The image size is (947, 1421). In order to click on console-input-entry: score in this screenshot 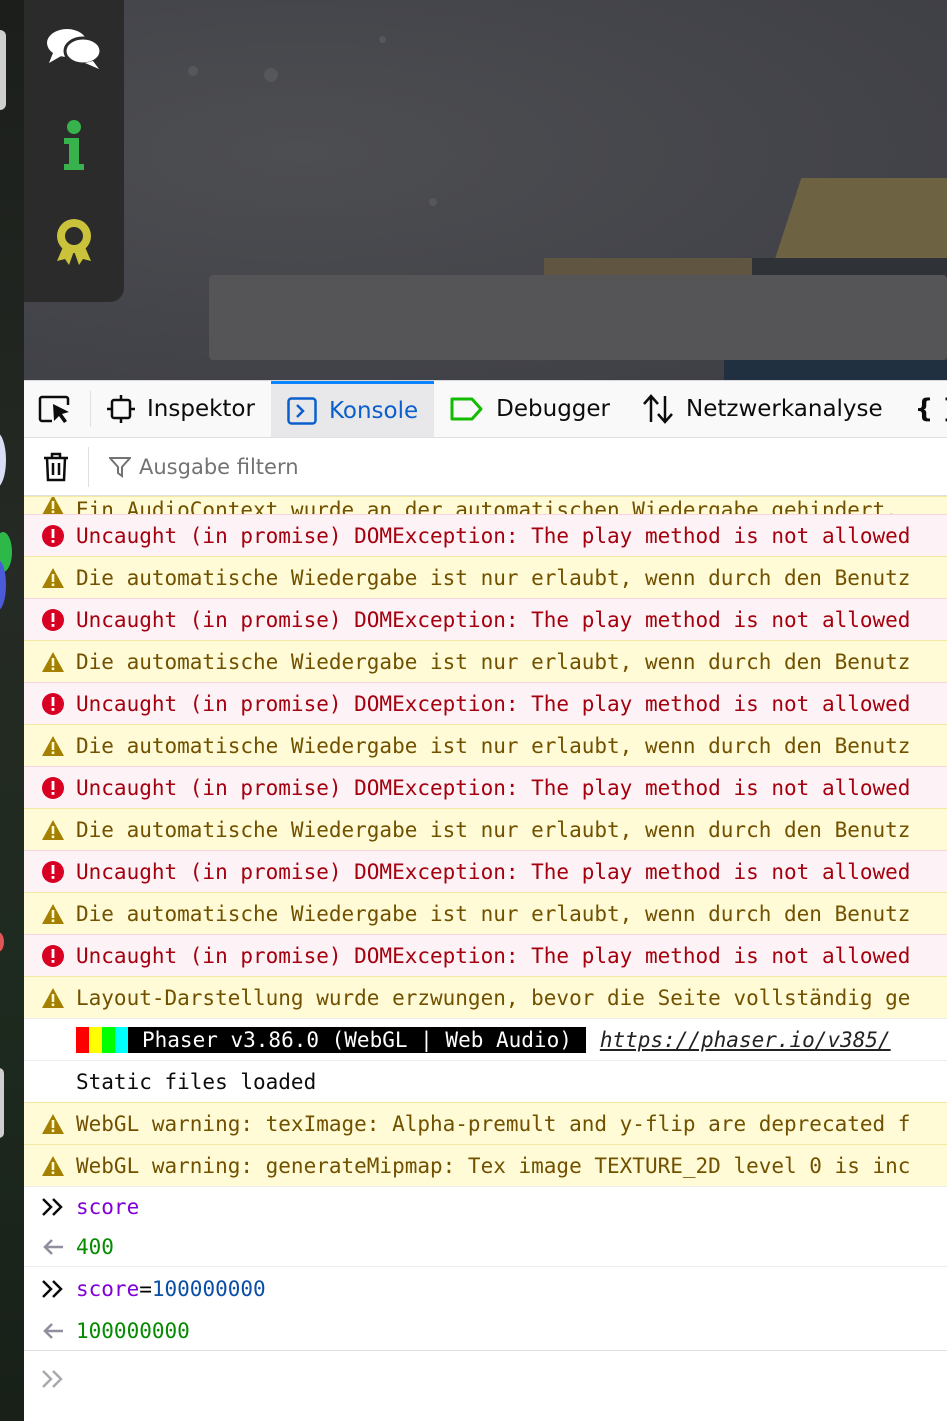, I will do `click(485, 1206)`.